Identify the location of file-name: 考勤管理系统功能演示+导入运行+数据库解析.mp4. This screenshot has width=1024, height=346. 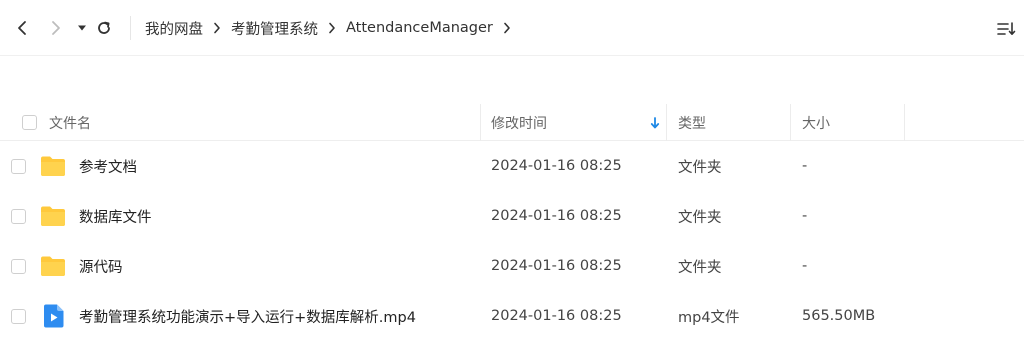
(247, 316).